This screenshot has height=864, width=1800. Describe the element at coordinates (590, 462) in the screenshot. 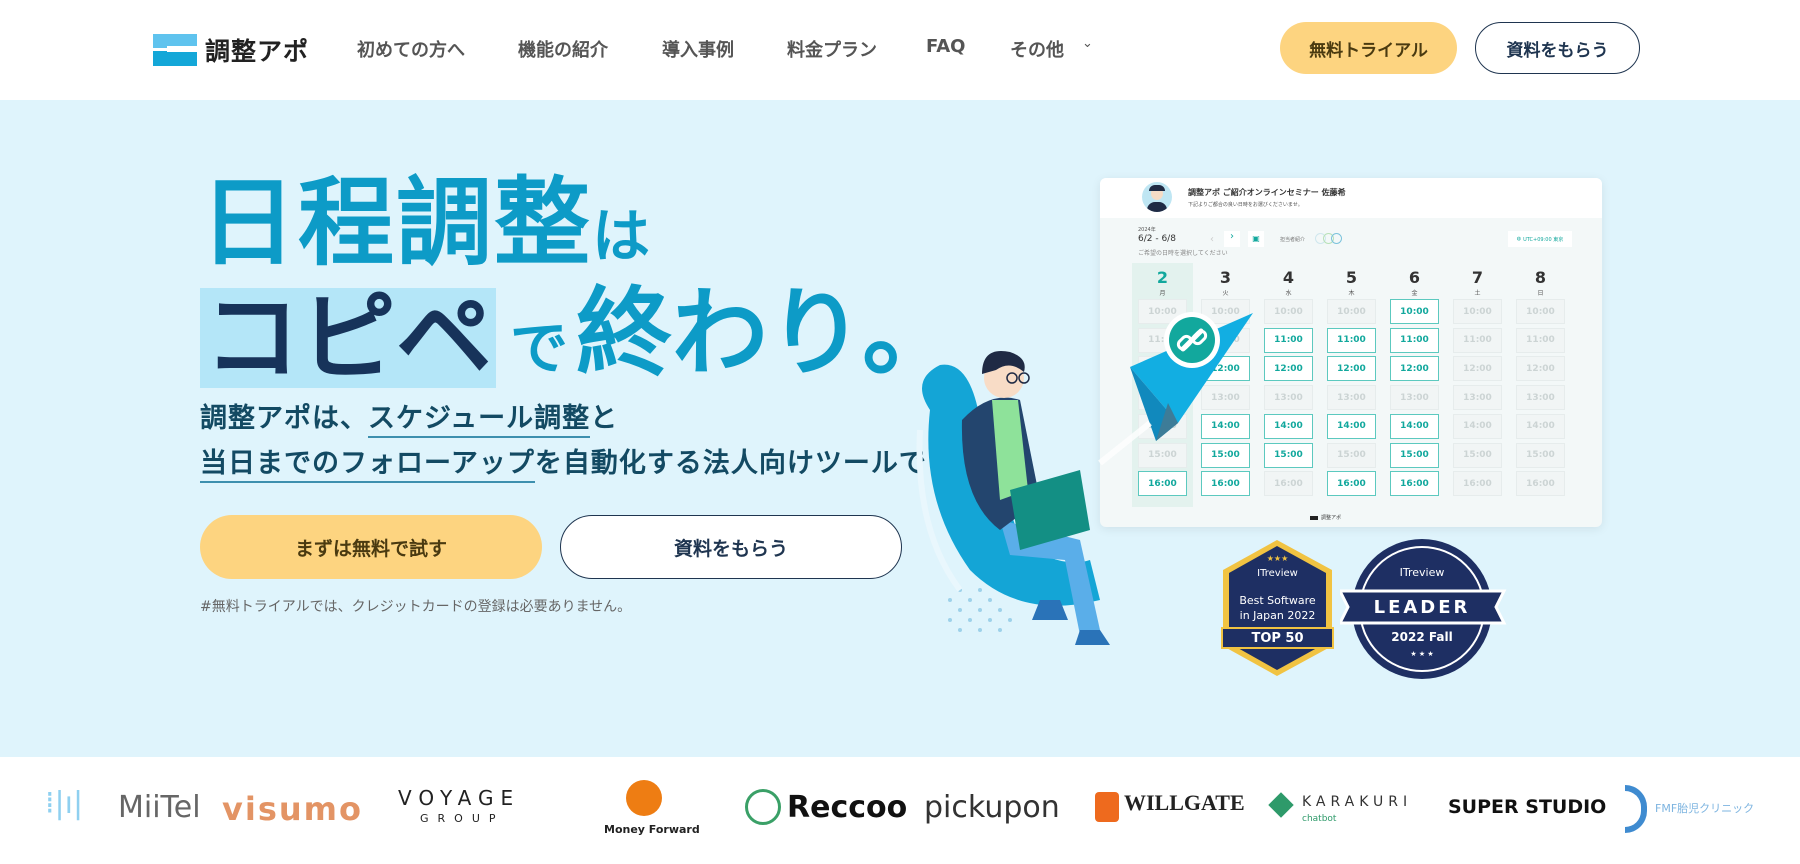

I see `hero-subtitle-line2: 当日までのフォローアップを自動化する法人向けツールです。` at that location.